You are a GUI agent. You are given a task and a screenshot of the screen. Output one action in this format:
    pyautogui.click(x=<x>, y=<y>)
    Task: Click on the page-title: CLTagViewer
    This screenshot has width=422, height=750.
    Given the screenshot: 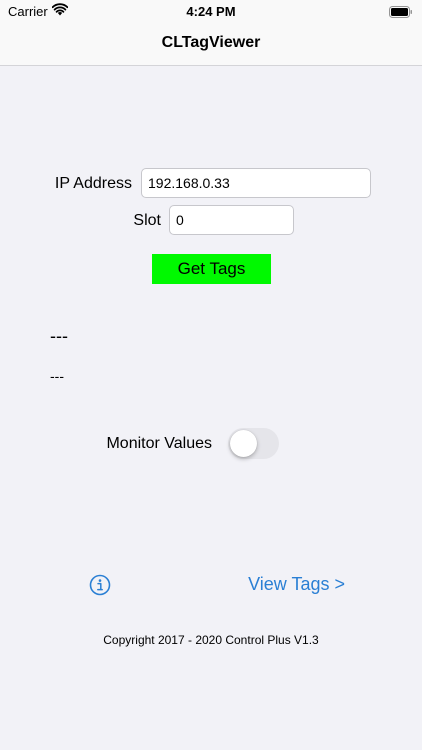 What is the action you would take?
    pyautogui.click(x=211, y=42)
    